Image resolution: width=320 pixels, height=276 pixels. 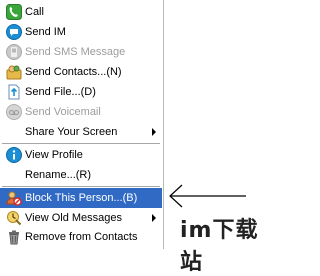 I want to click on menu-item-send-voicemail: Send Voicemail, so click(x=81, y=112).